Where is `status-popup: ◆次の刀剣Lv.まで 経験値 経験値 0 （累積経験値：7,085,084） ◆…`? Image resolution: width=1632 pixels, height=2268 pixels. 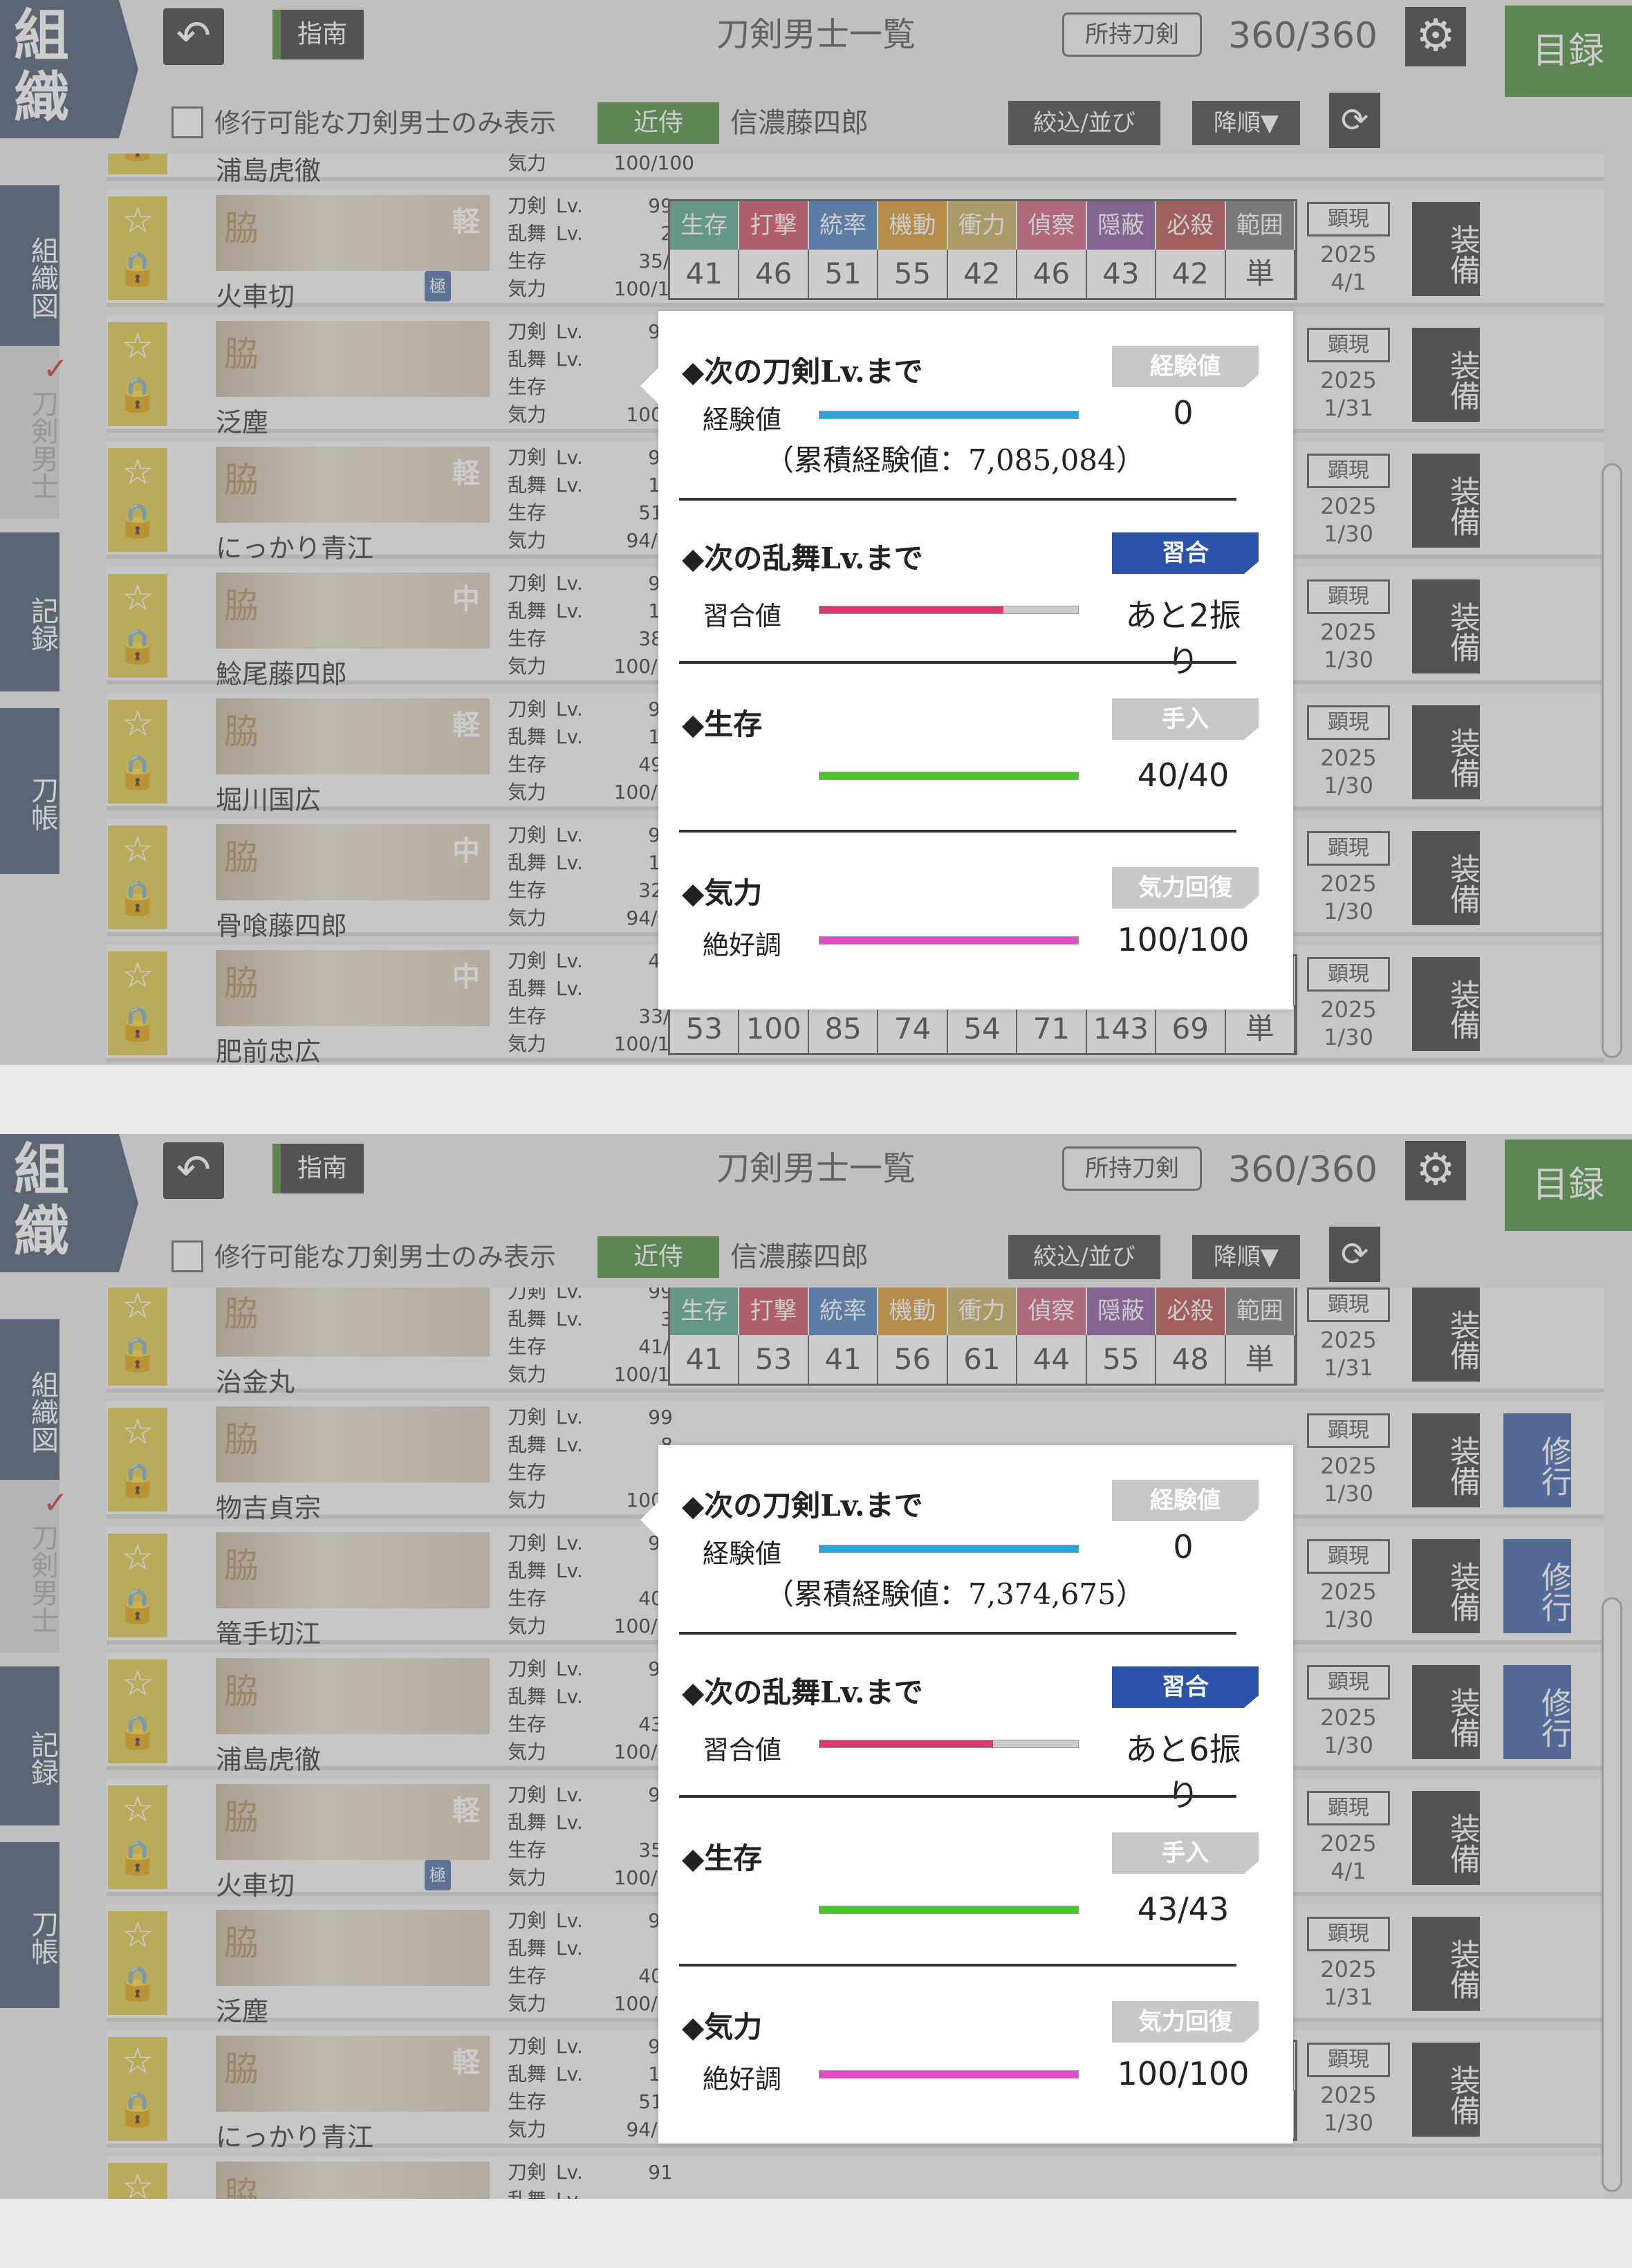 status-popup: ◆次の刀剣Lv.まで 経験値 経験値 0 （累積経験値：7,085,084） ◆… is located at coordinates (966, 660).